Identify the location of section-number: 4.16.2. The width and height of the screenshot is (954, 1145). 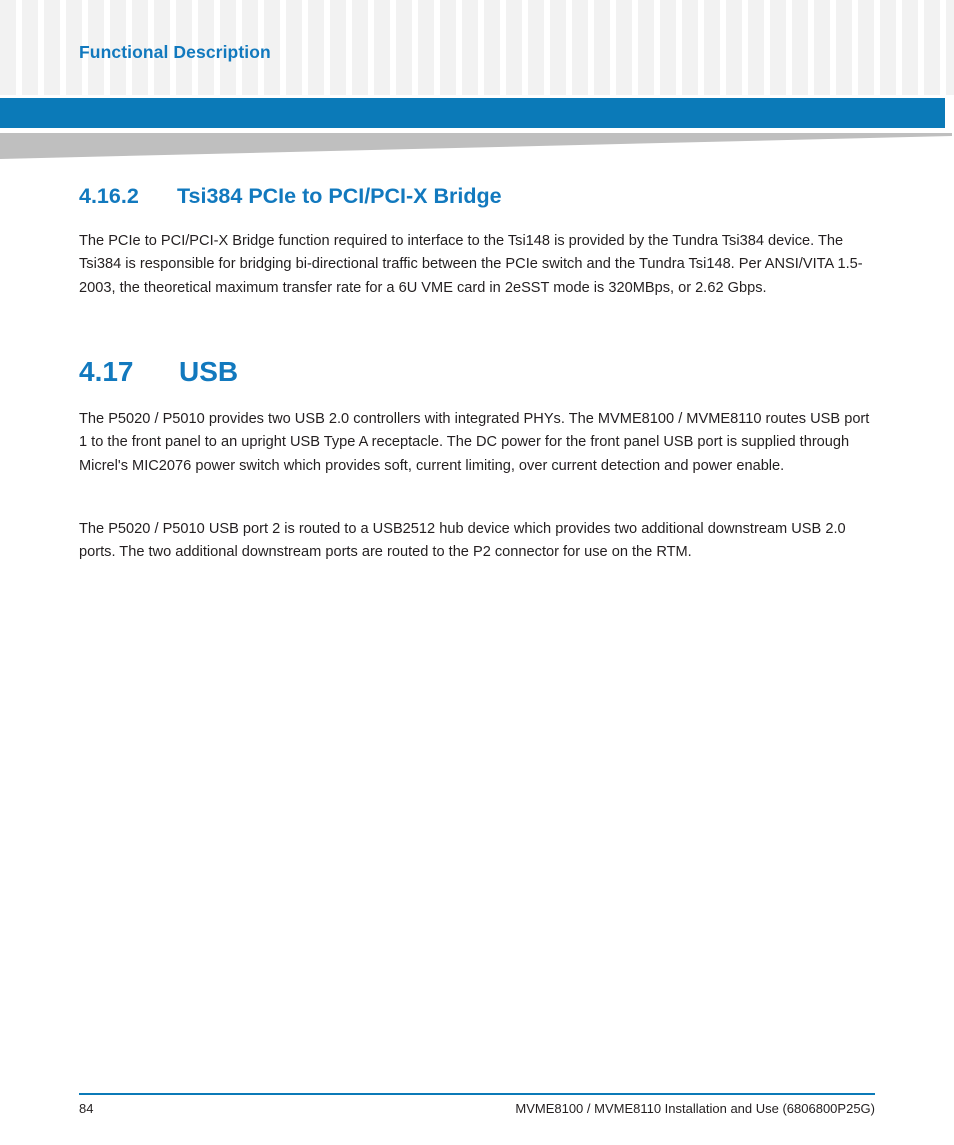
(109, 196).